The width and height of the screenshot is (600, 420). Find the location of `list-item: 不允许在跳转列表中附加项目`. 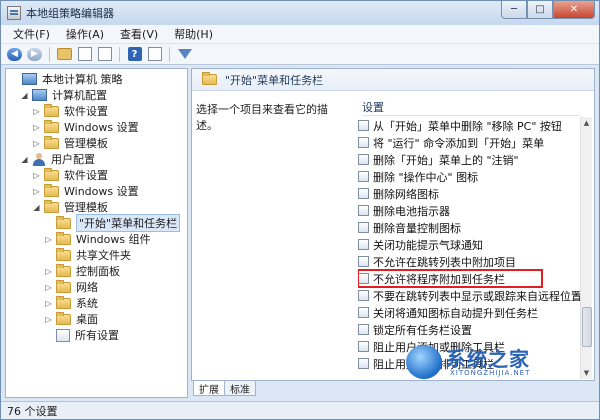

list-item: 不允许在跳转列表中附加项目 is located at coordinates (470, 261).